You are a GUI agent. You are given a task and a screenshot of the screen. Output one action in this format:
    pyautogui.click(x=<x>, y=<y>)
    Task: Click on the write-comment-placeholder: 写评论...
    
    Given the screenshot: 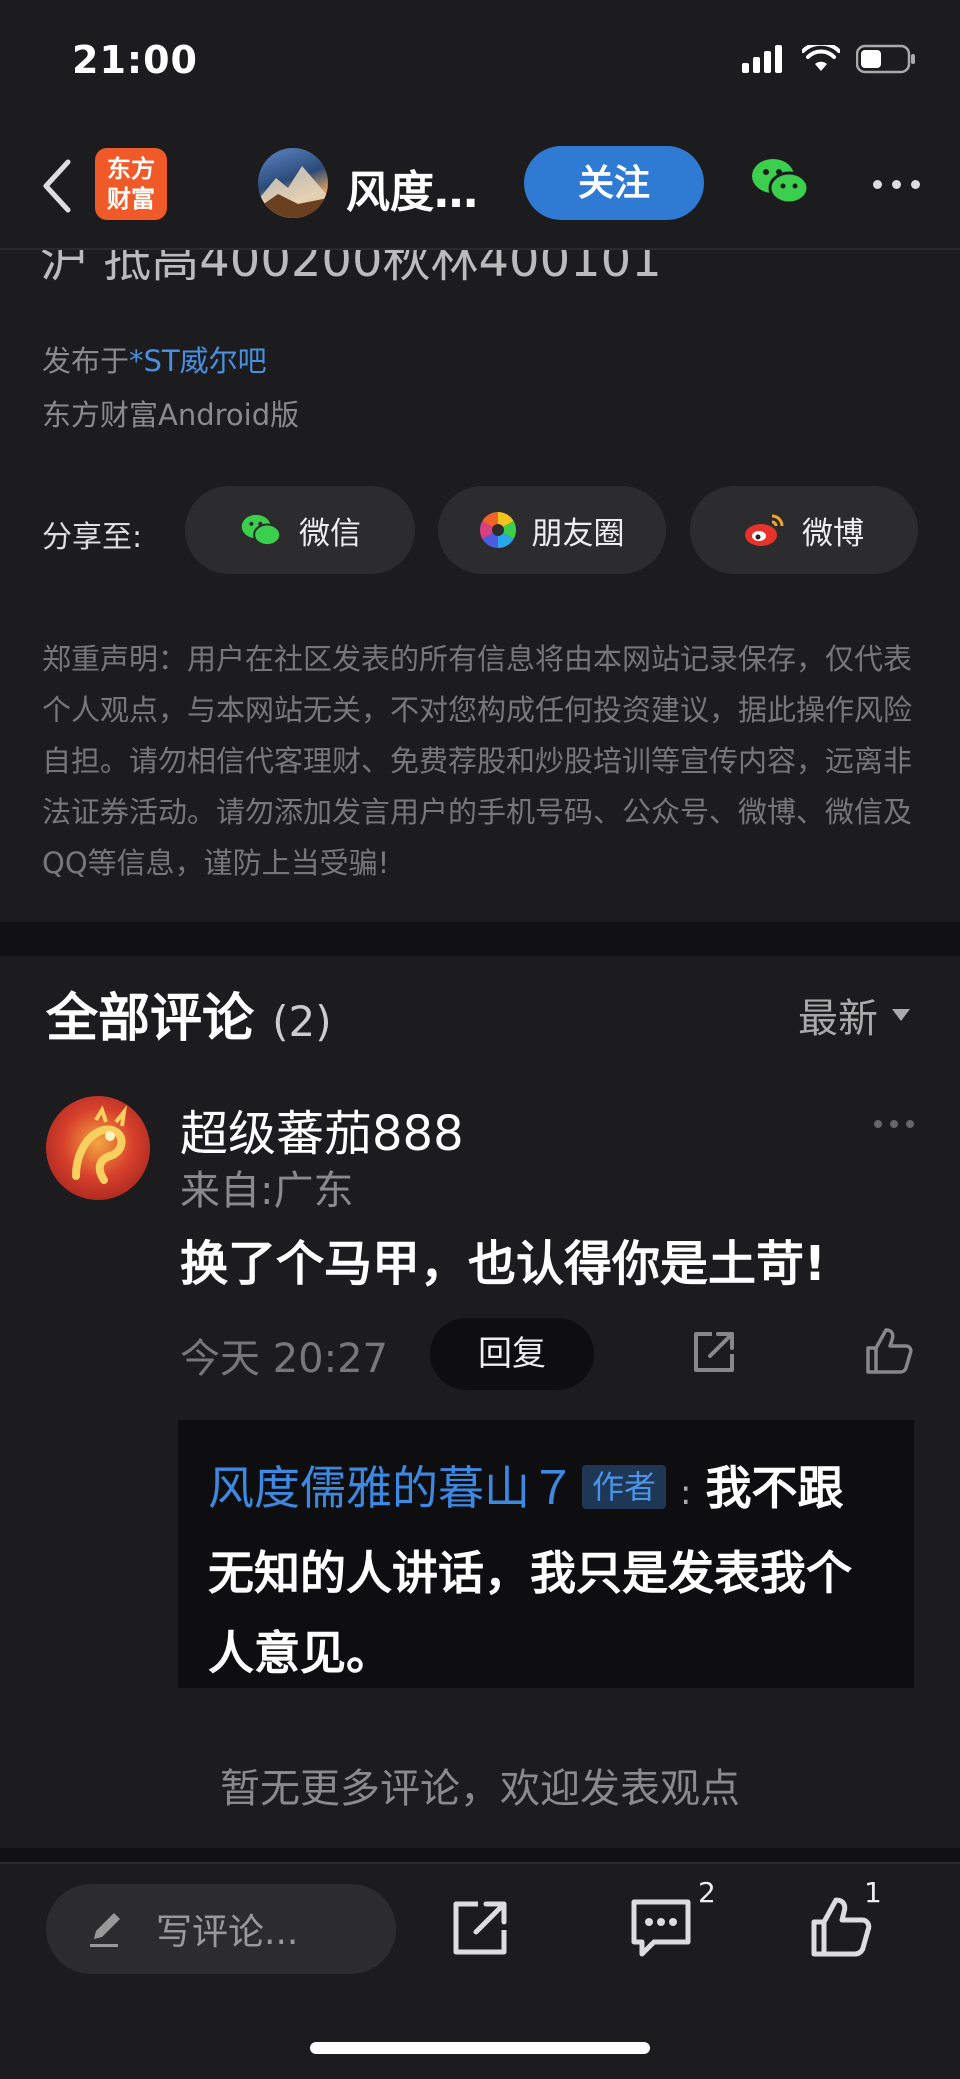 What is the action you would take?
    pyautogui.click(x=227, y=1932)
    